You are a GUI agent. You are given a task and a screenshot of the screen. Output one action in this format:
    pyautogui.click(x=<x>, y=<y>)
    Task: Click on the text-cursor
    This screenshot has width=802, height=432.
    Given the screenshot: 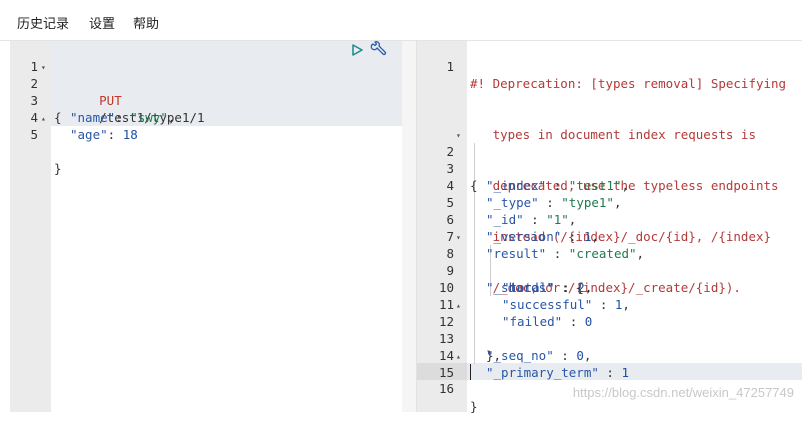 What is the action you would take?
    pyautogui.click(x=470, y=372)
    